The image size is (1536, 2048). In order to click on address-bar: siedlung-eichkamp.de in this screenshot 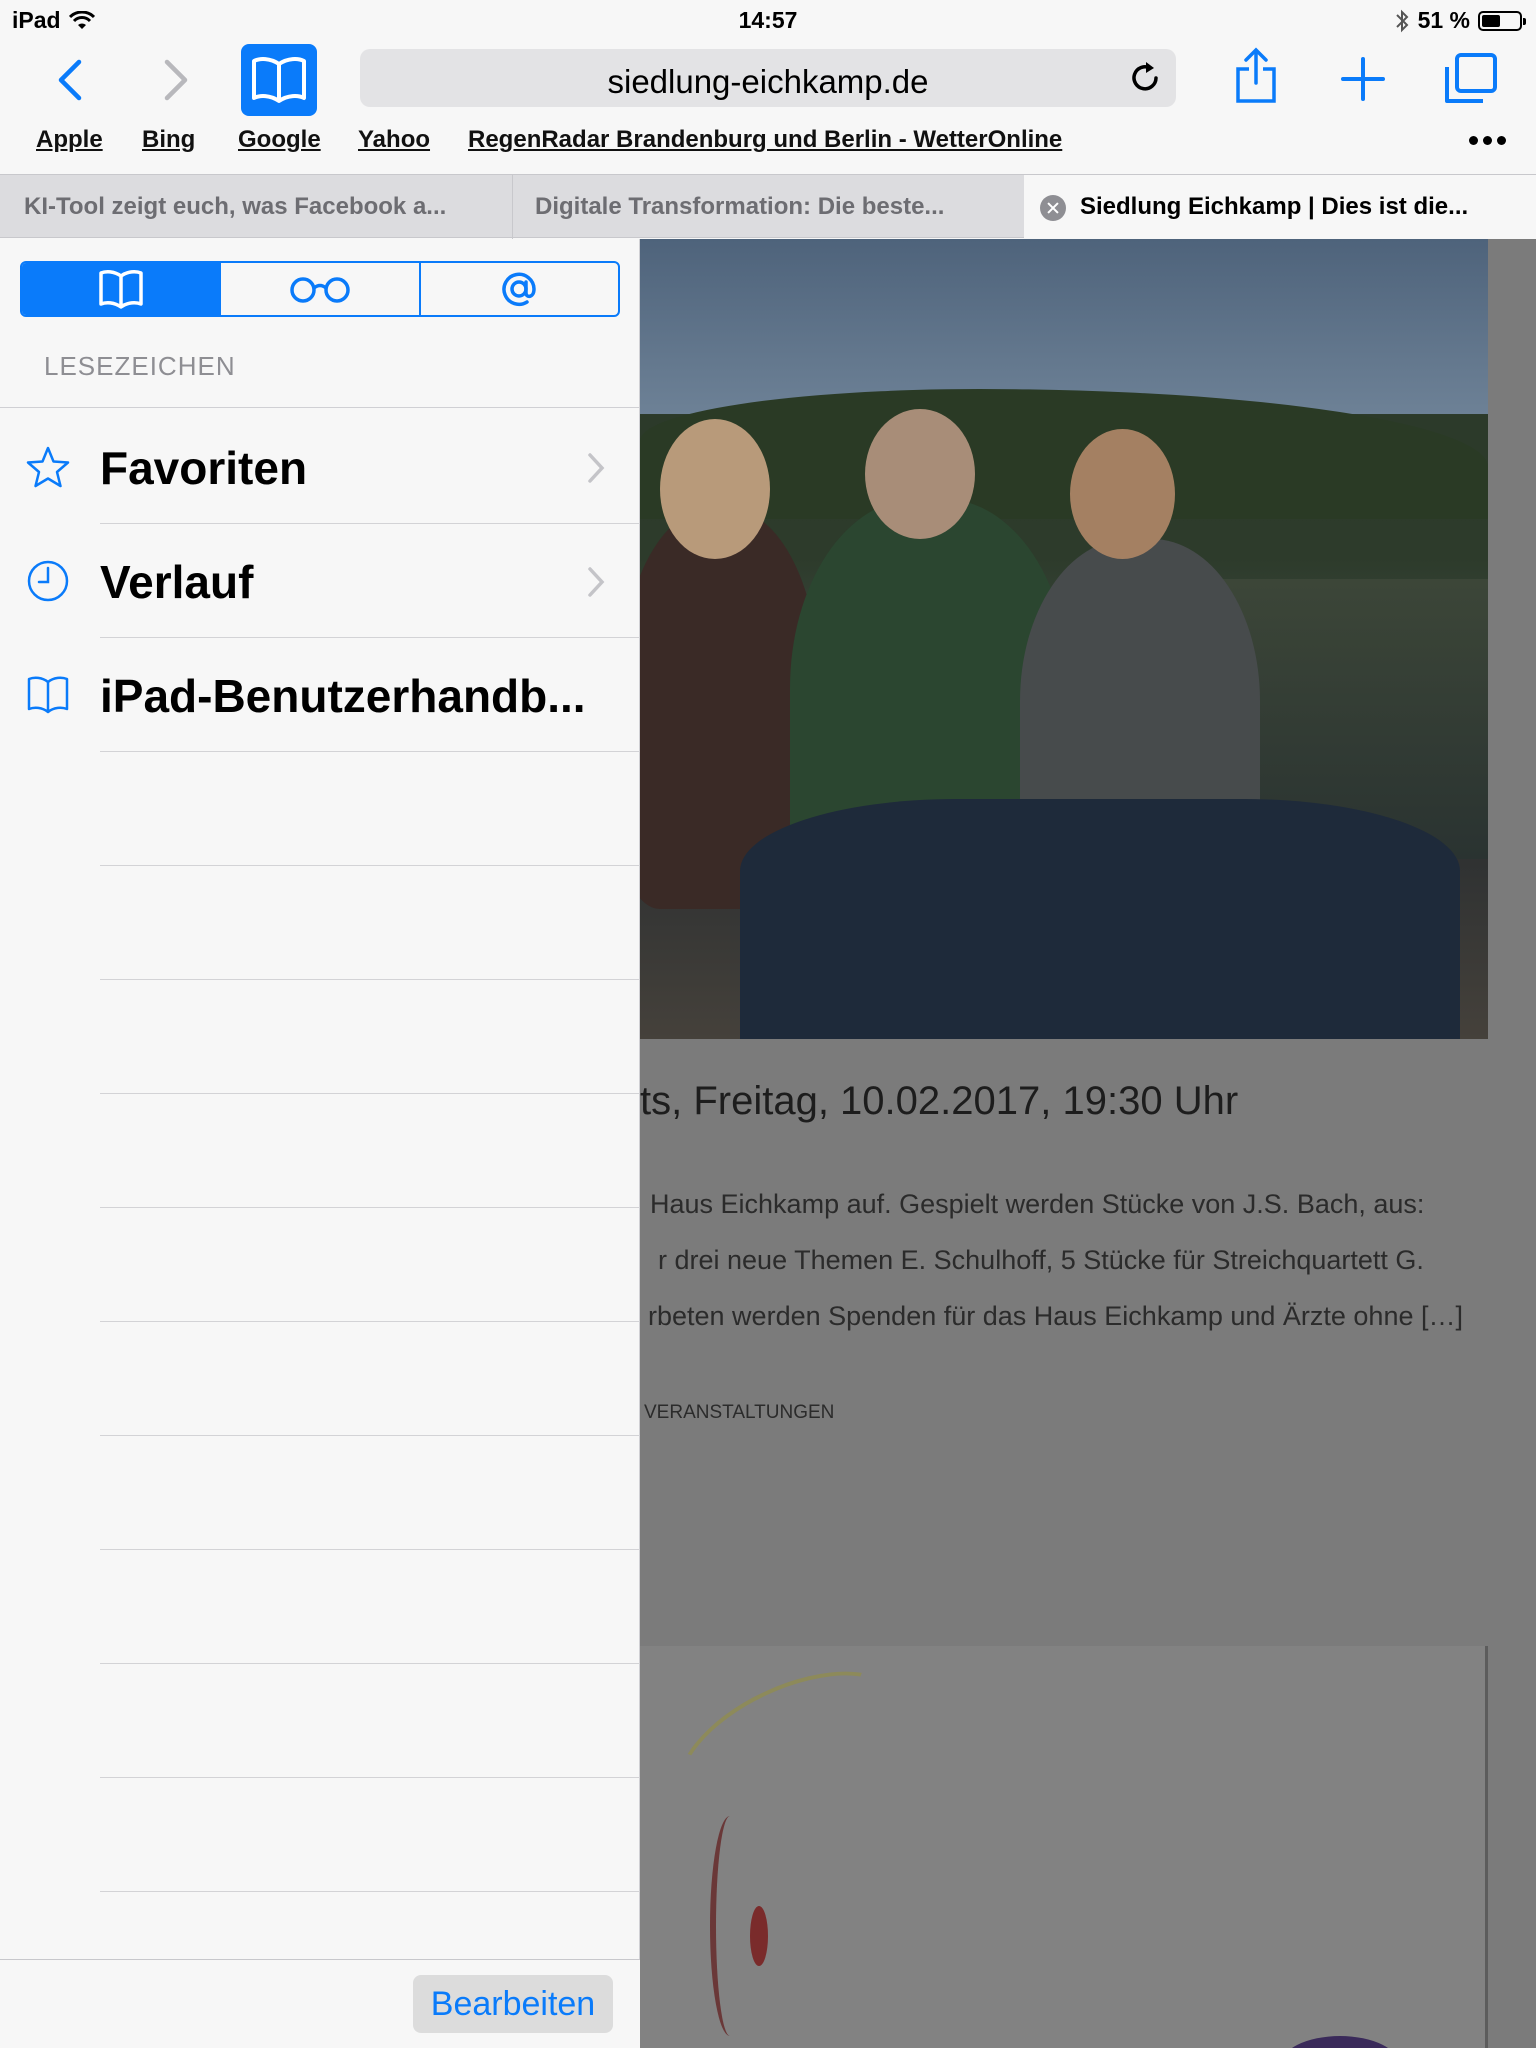, I will do `click(768, 78)`.